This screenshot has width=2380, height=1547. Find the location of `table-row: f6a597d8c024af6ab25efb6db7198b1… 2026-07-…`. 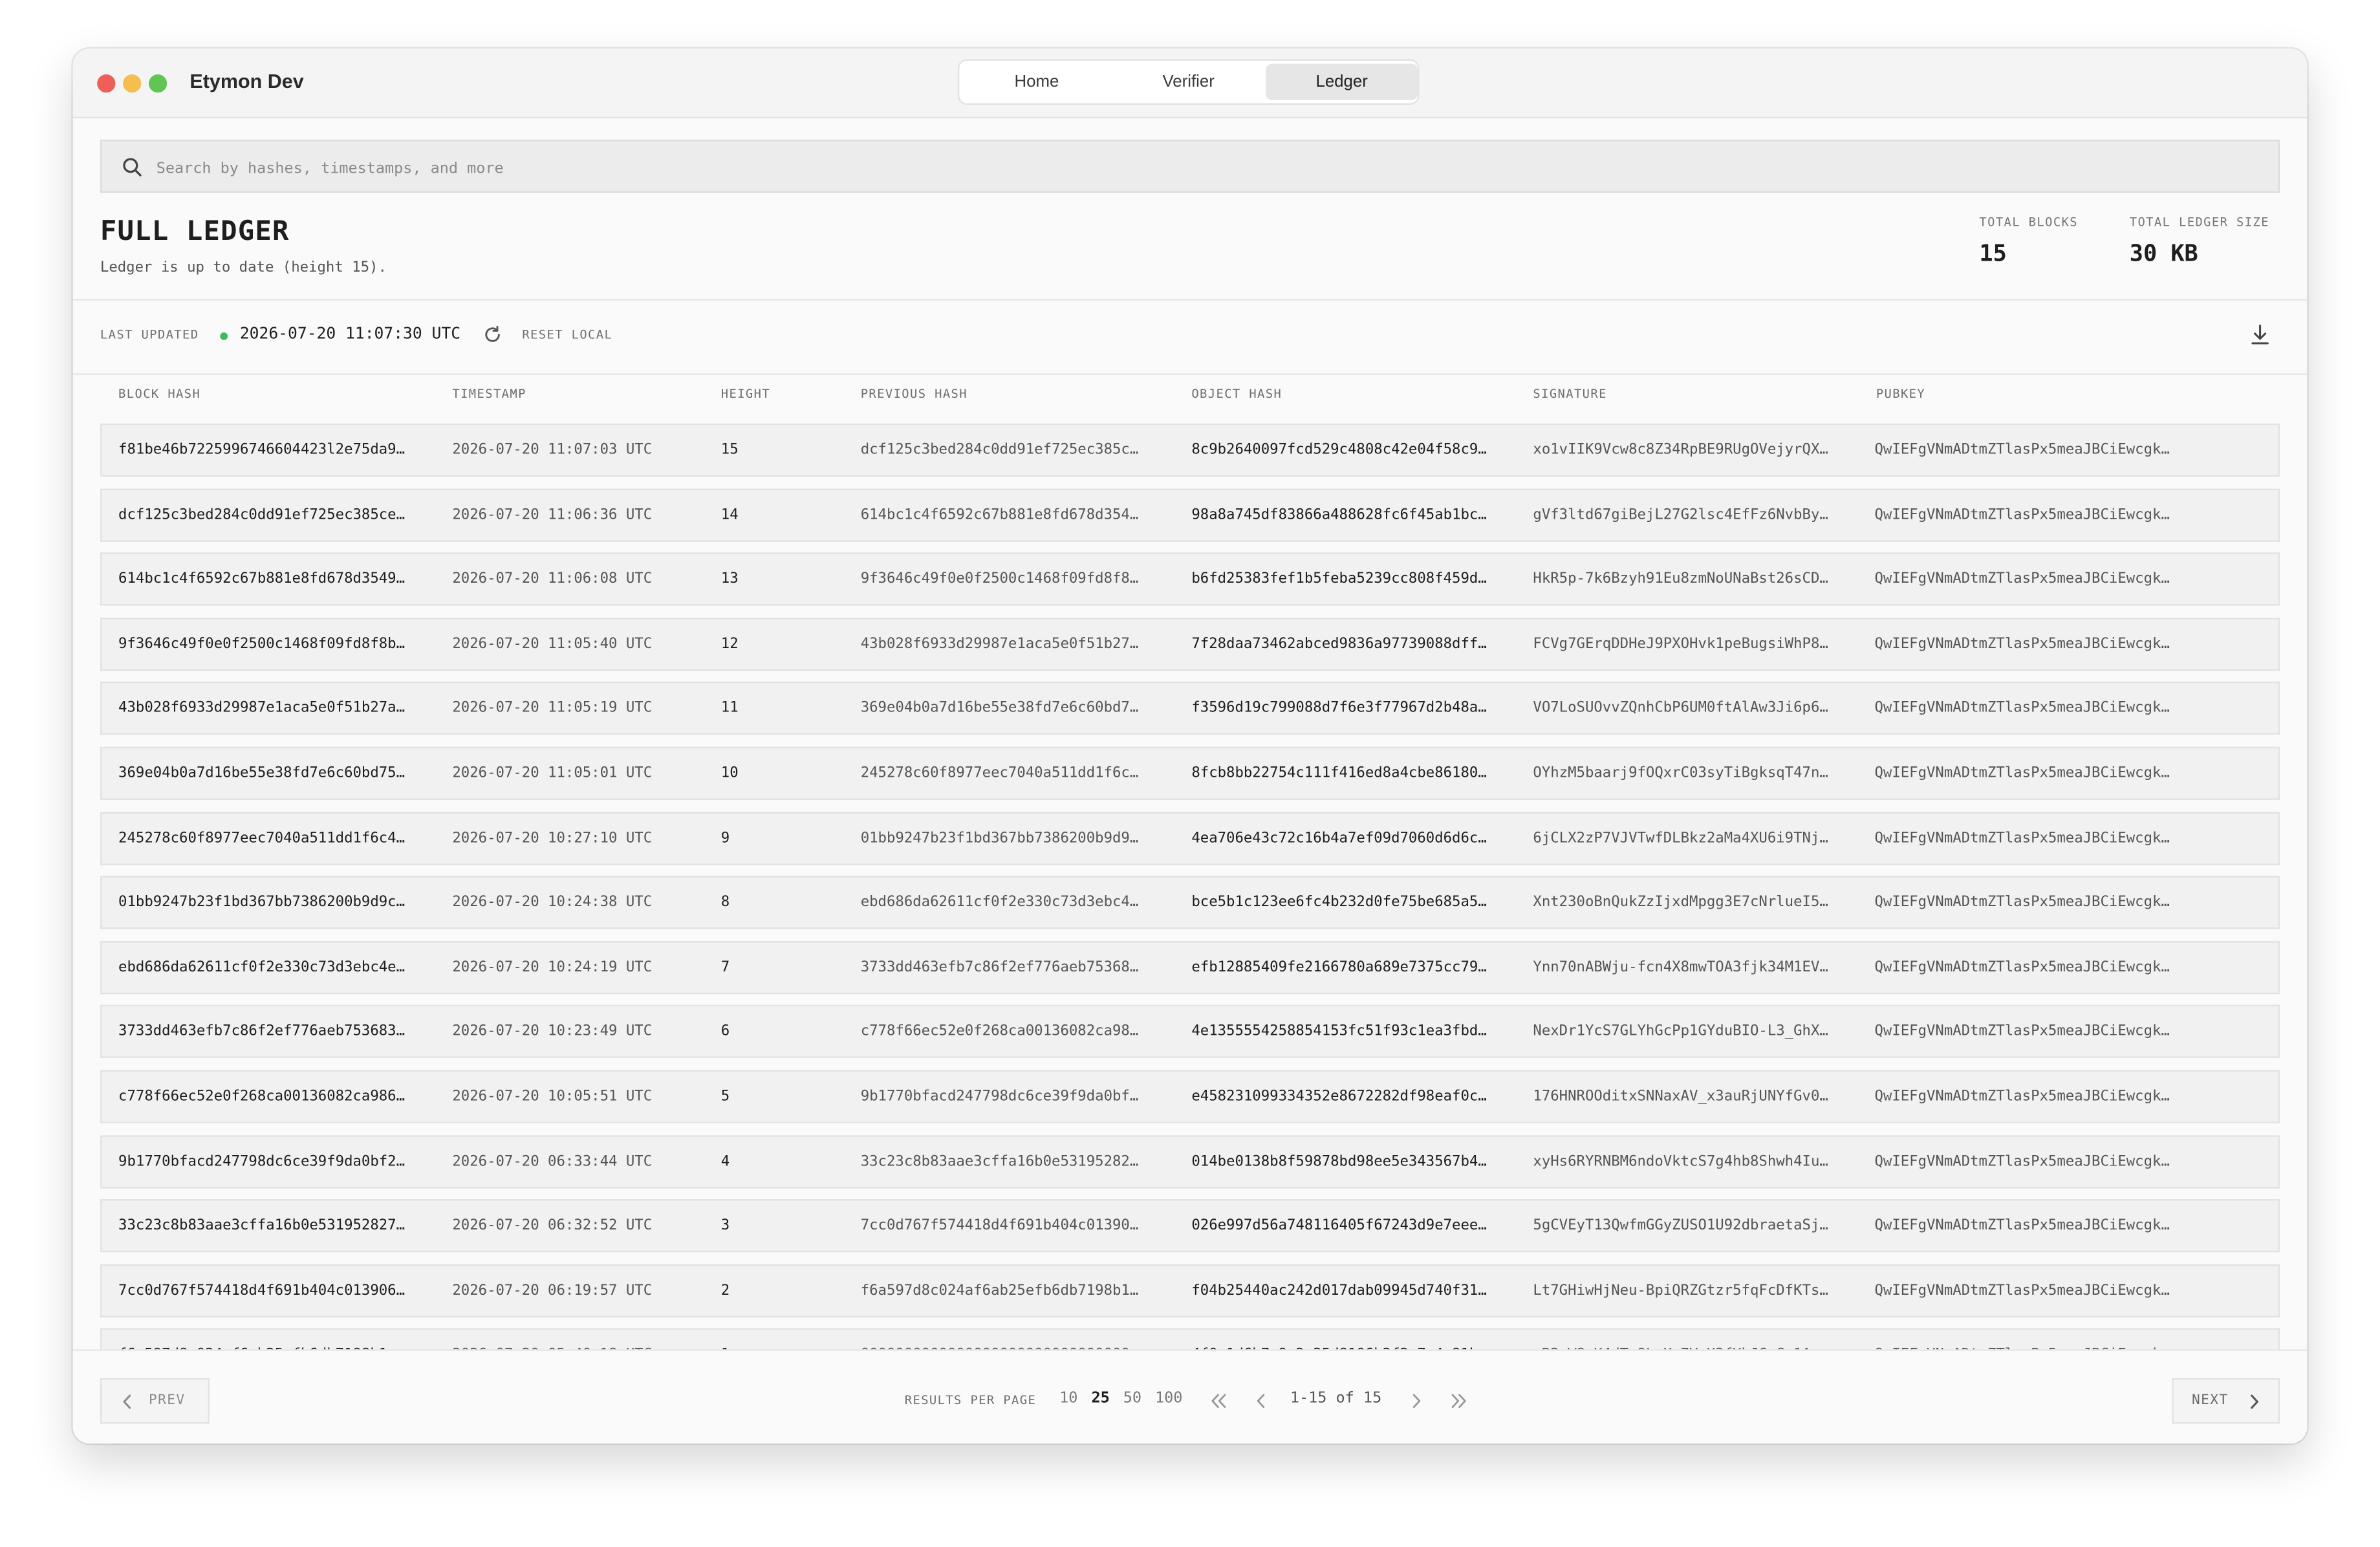

table-row: f6a597d8c024af6ab25efb6db7198b1… 2026-07-… is located at coordinates (1190, 1339).